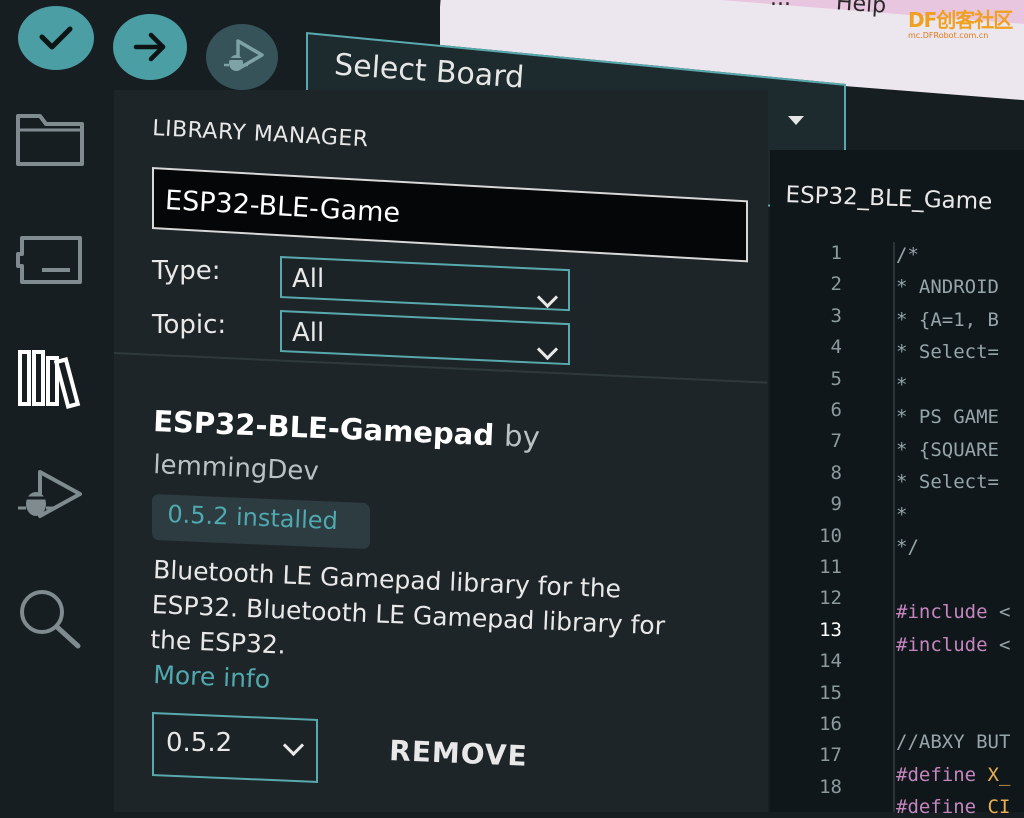 The height and width of the screenshot is (818, 1024). What do you see at coordinates (836, 441) in the screenshot?
I see `line-number: 7` at bounding box center [836, 441].